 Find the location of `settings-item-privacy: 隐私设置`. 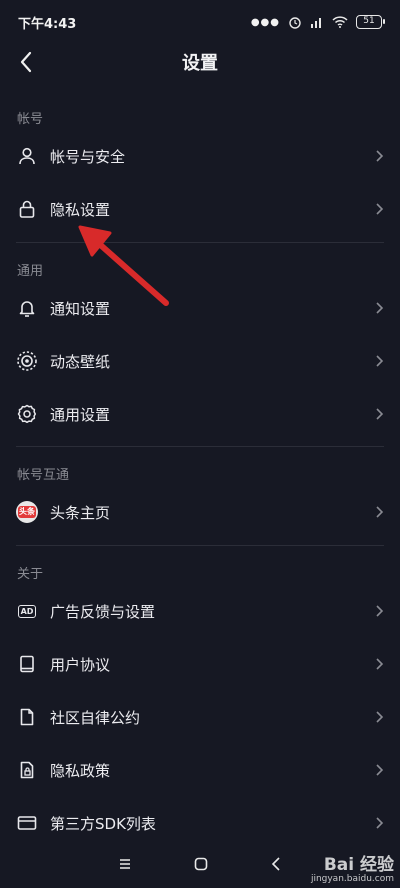

settings-item-privacy: 隐私设置 is located at coordinates (200, 209).